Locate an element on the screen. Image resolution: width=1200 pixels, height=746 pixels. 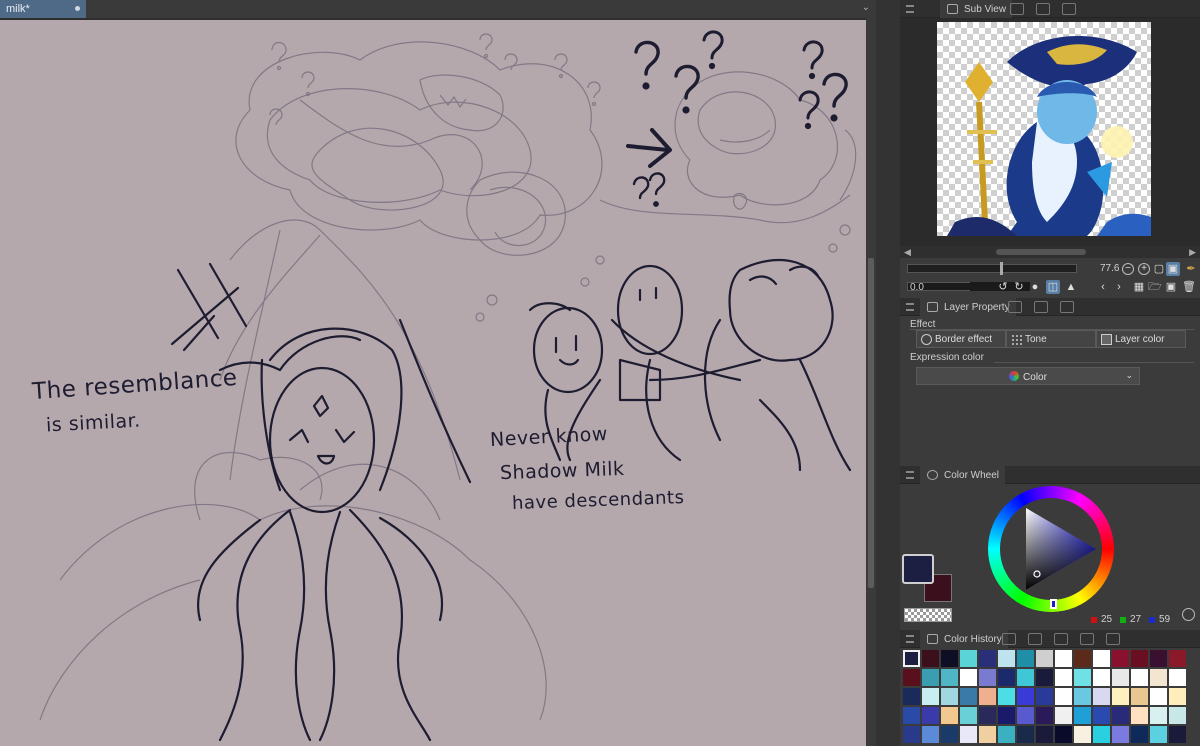
saturation-triangle is located at coordinates (1051, 549).